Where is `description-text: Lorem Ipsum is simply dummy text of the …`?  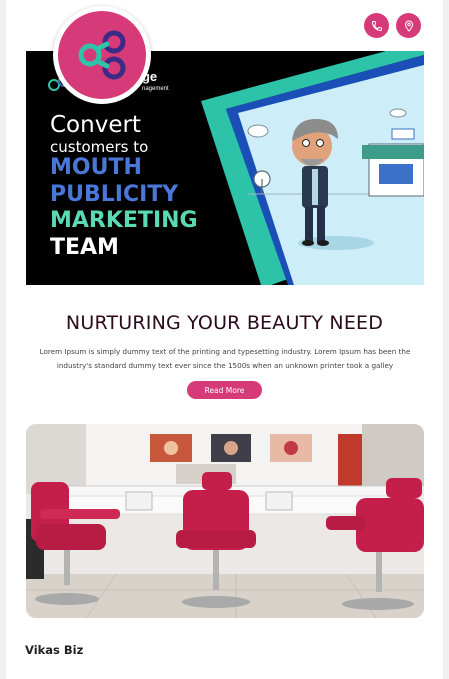 description-text: Lorem Ipsum is simply dummy text of the … is located at coordinates (225, 358).